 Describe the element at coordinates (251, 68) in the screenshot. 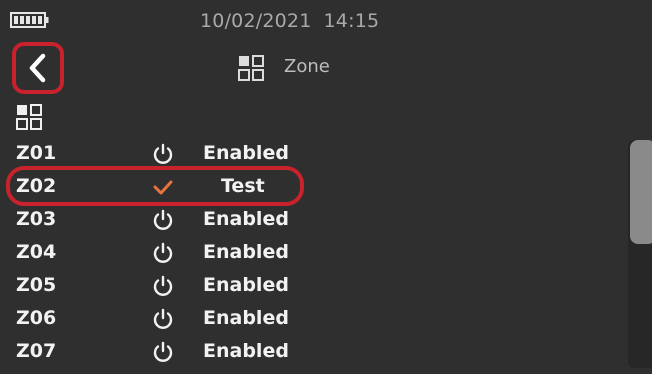

I see `zone-grid-icon` at that location.